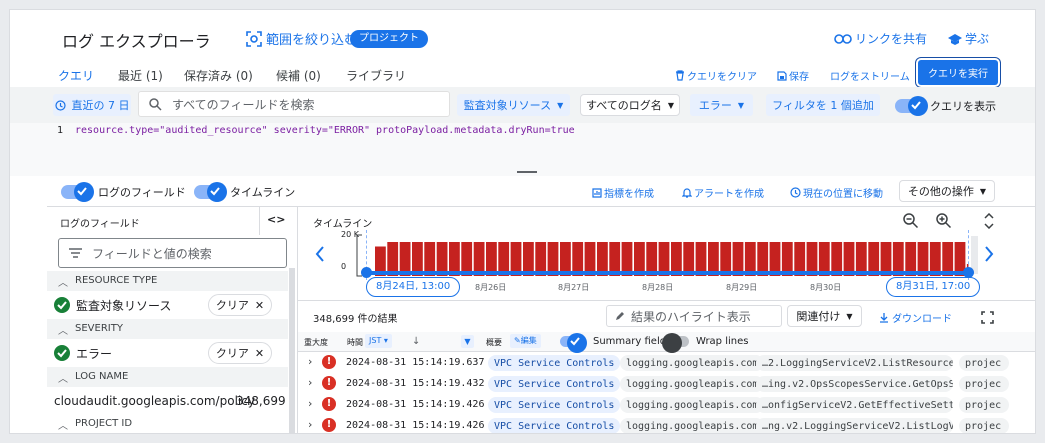 This screenshot has height=443, width=1045. I want to click on page-title: ログ エクスプローラ, so click(136, 41).